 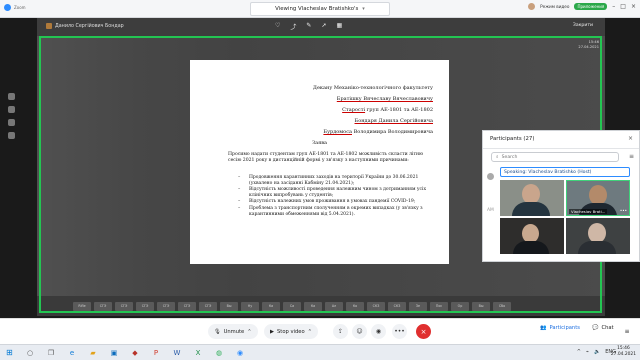 What do you see at coordinates (607, 328) in the screenshot?
I see `chat-label: Chat` at bounding box center [607, 328].